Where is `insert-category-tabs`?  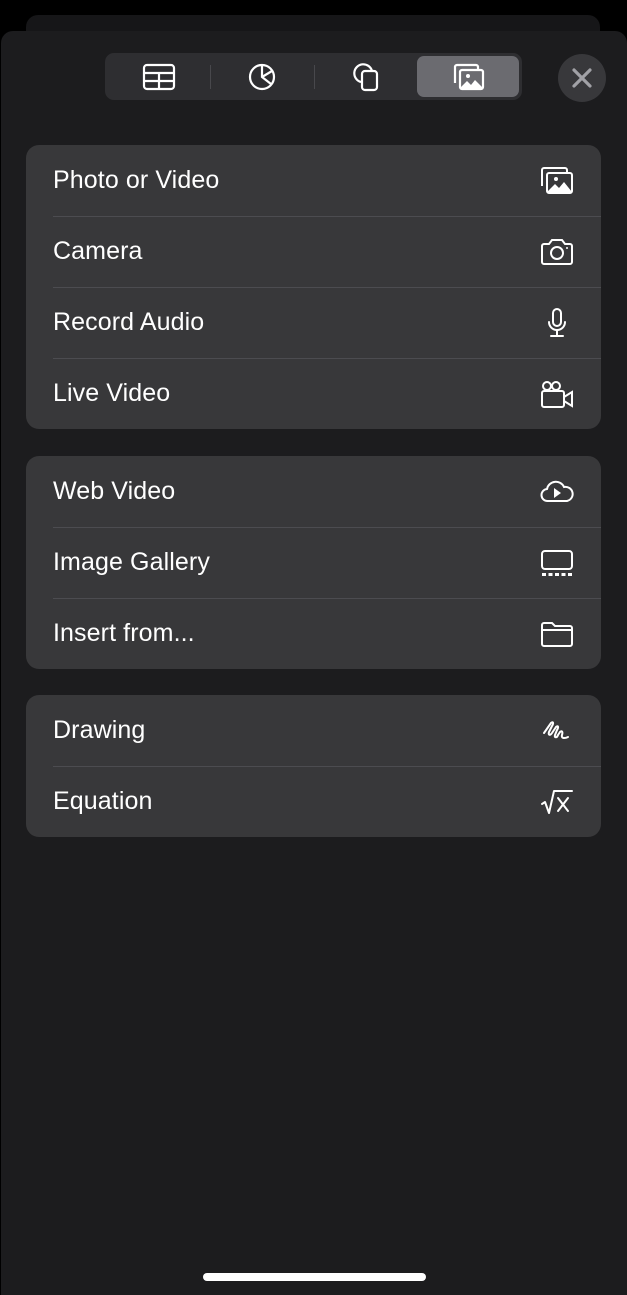
insert-category-tabs is located at coordinates (313, 76).